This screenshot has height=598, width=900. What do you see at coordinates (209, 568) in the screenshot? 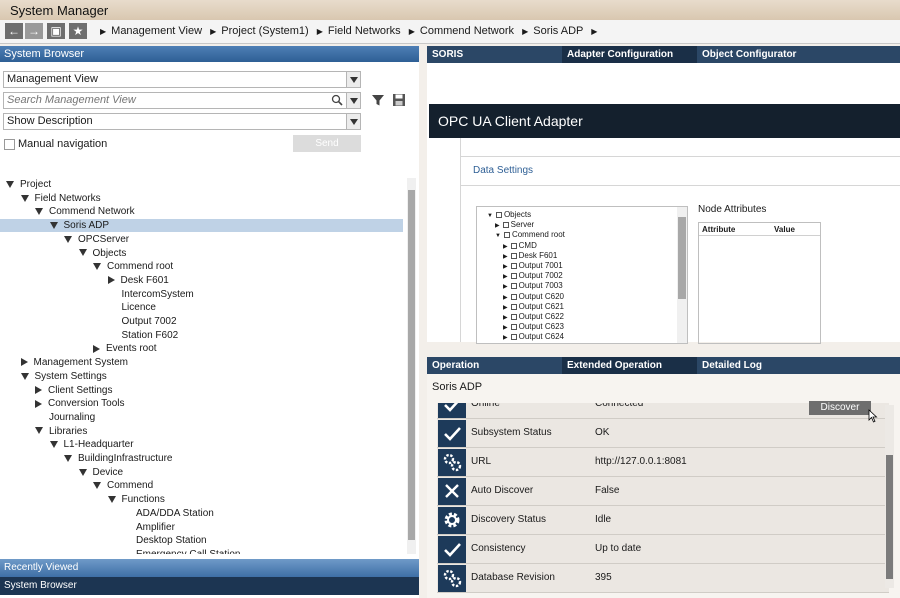
I see `recently-viewed-bar: Recently Viewed` at bounding box center [209, 568].